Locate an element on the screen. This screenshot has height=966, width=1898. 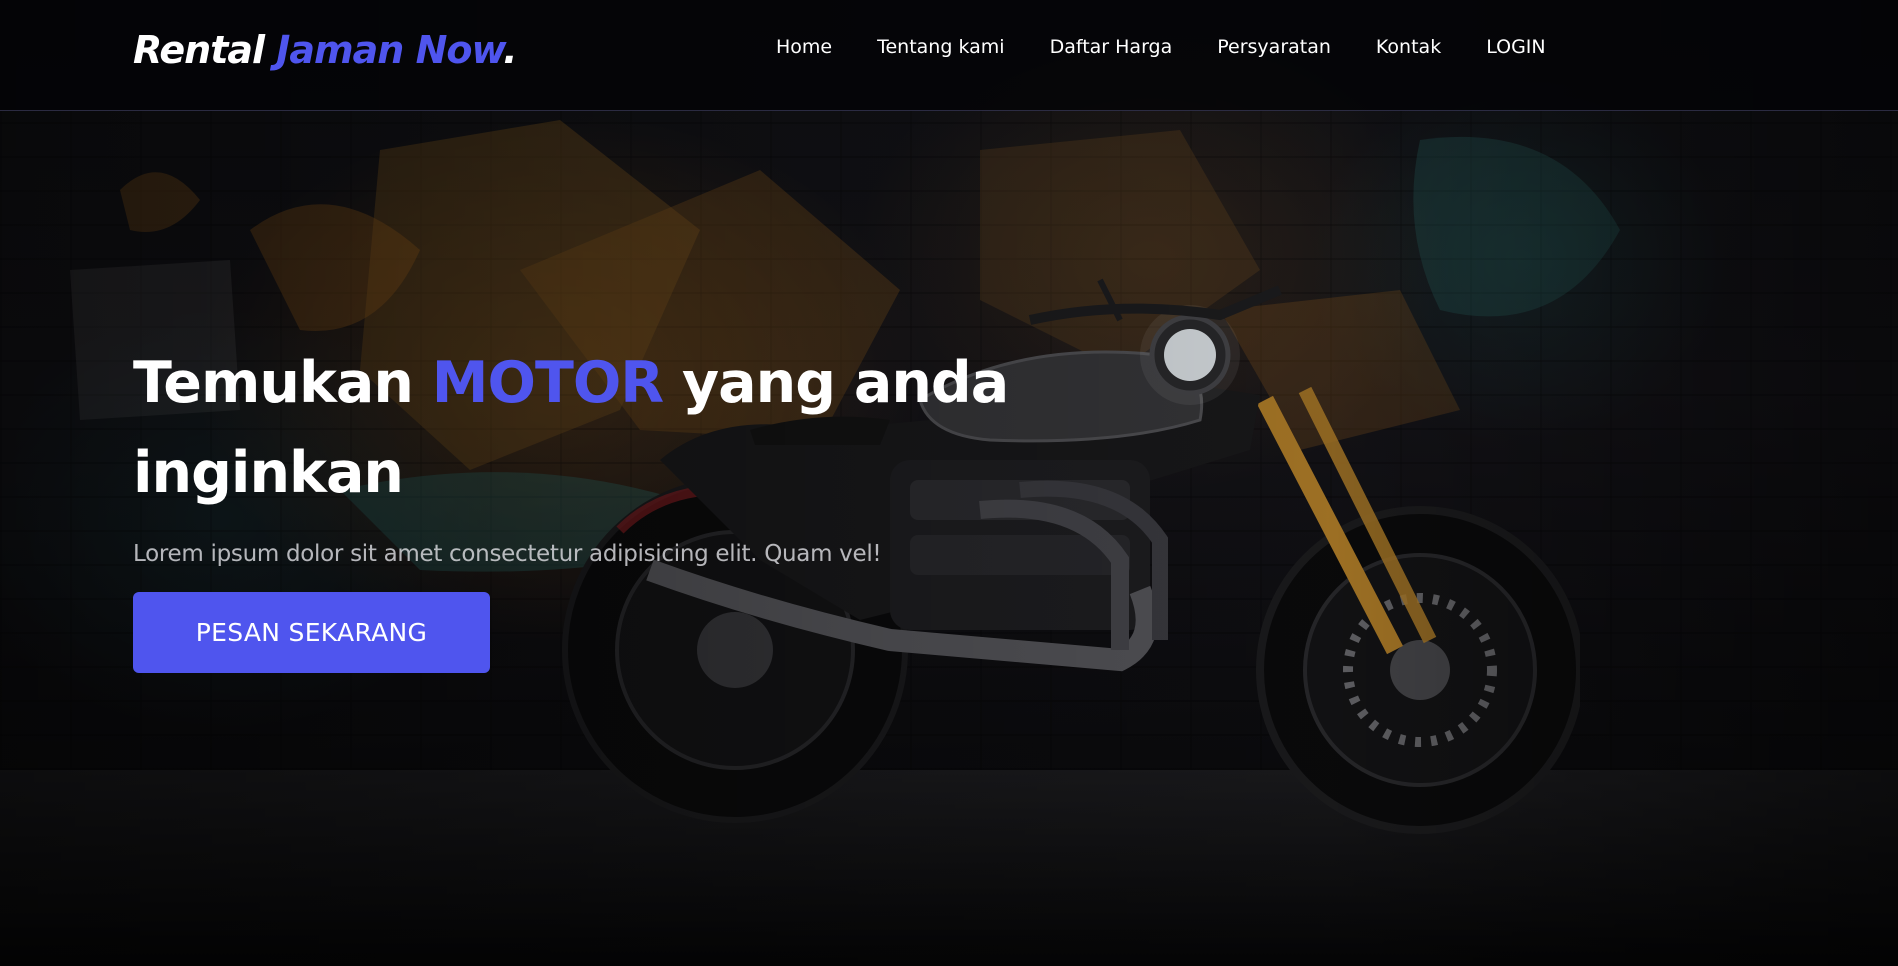
nav-item-pricing: Daftar Harga is located at coordinates (1111, 47).